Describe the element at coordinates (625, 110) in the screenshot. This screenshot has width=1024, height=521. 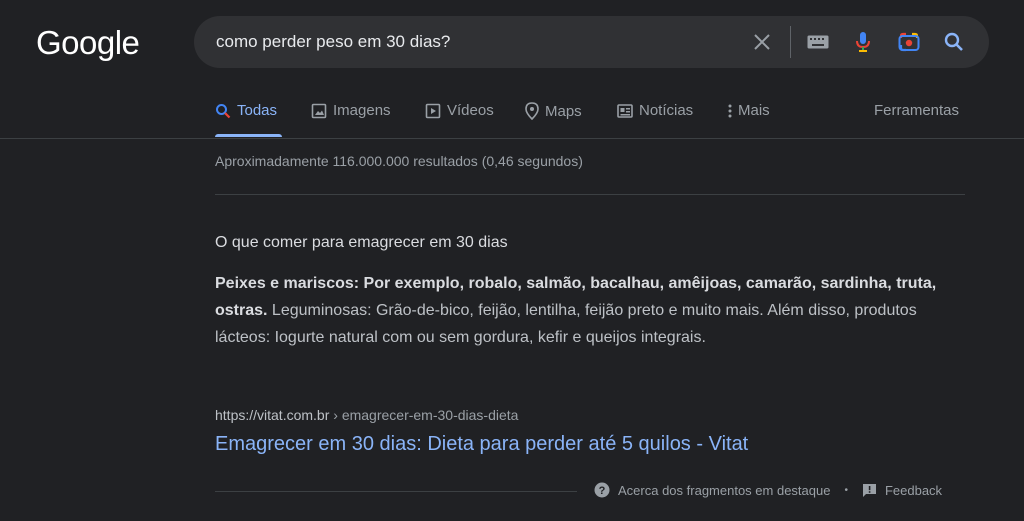
I see `news-icon` at that location.